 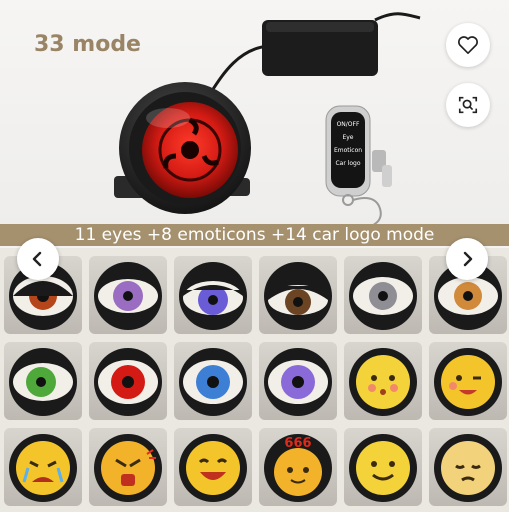 I want to click on thumbnail-caption-666: 666, so click(x=298, y=443).